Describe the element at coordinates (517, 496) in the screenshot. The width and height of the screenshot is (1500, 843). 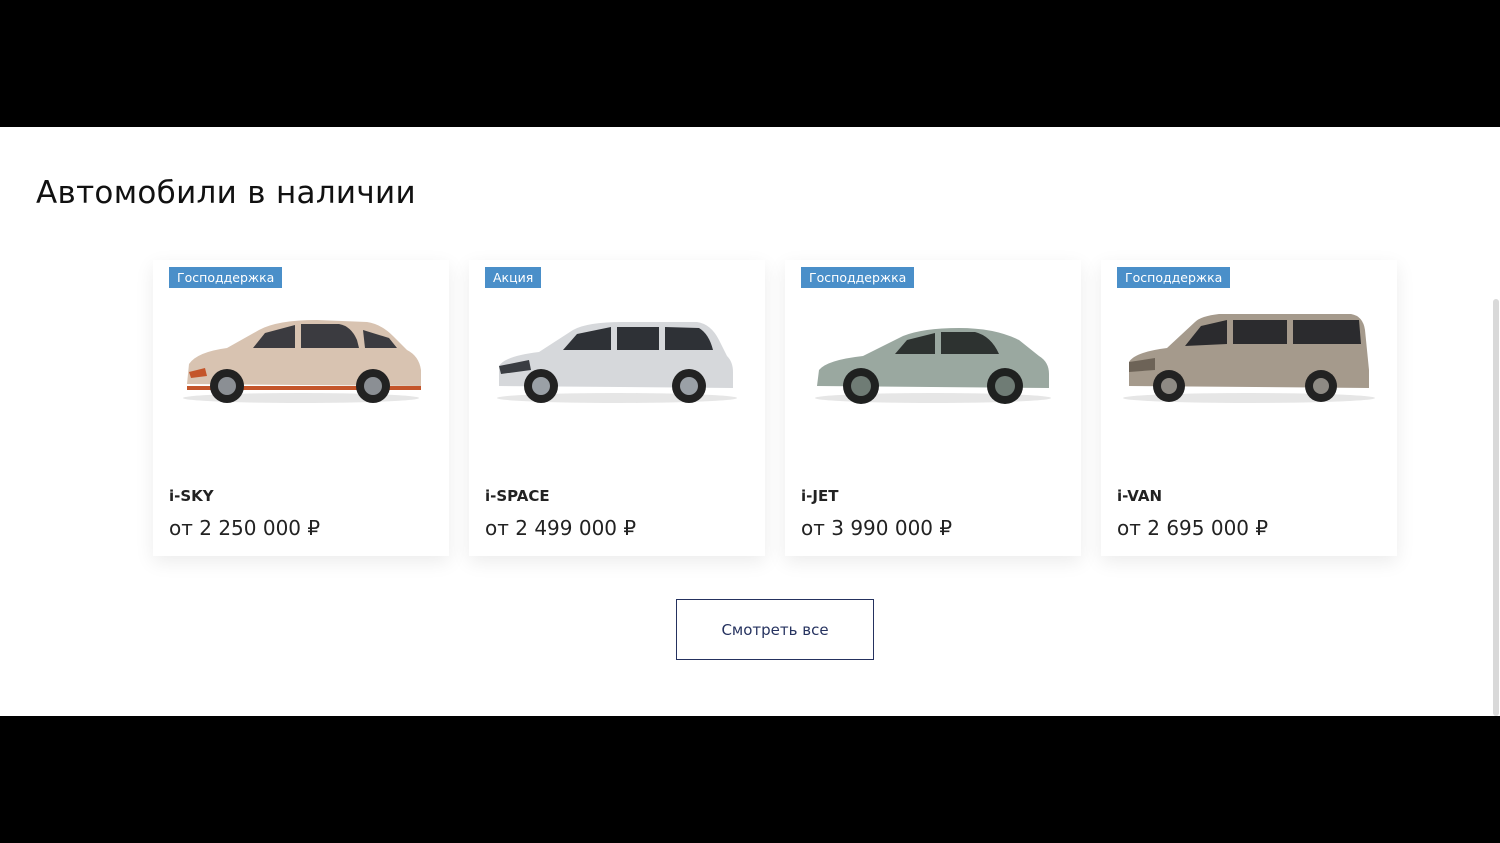
I see `car-name: i-SPACE` at that location.